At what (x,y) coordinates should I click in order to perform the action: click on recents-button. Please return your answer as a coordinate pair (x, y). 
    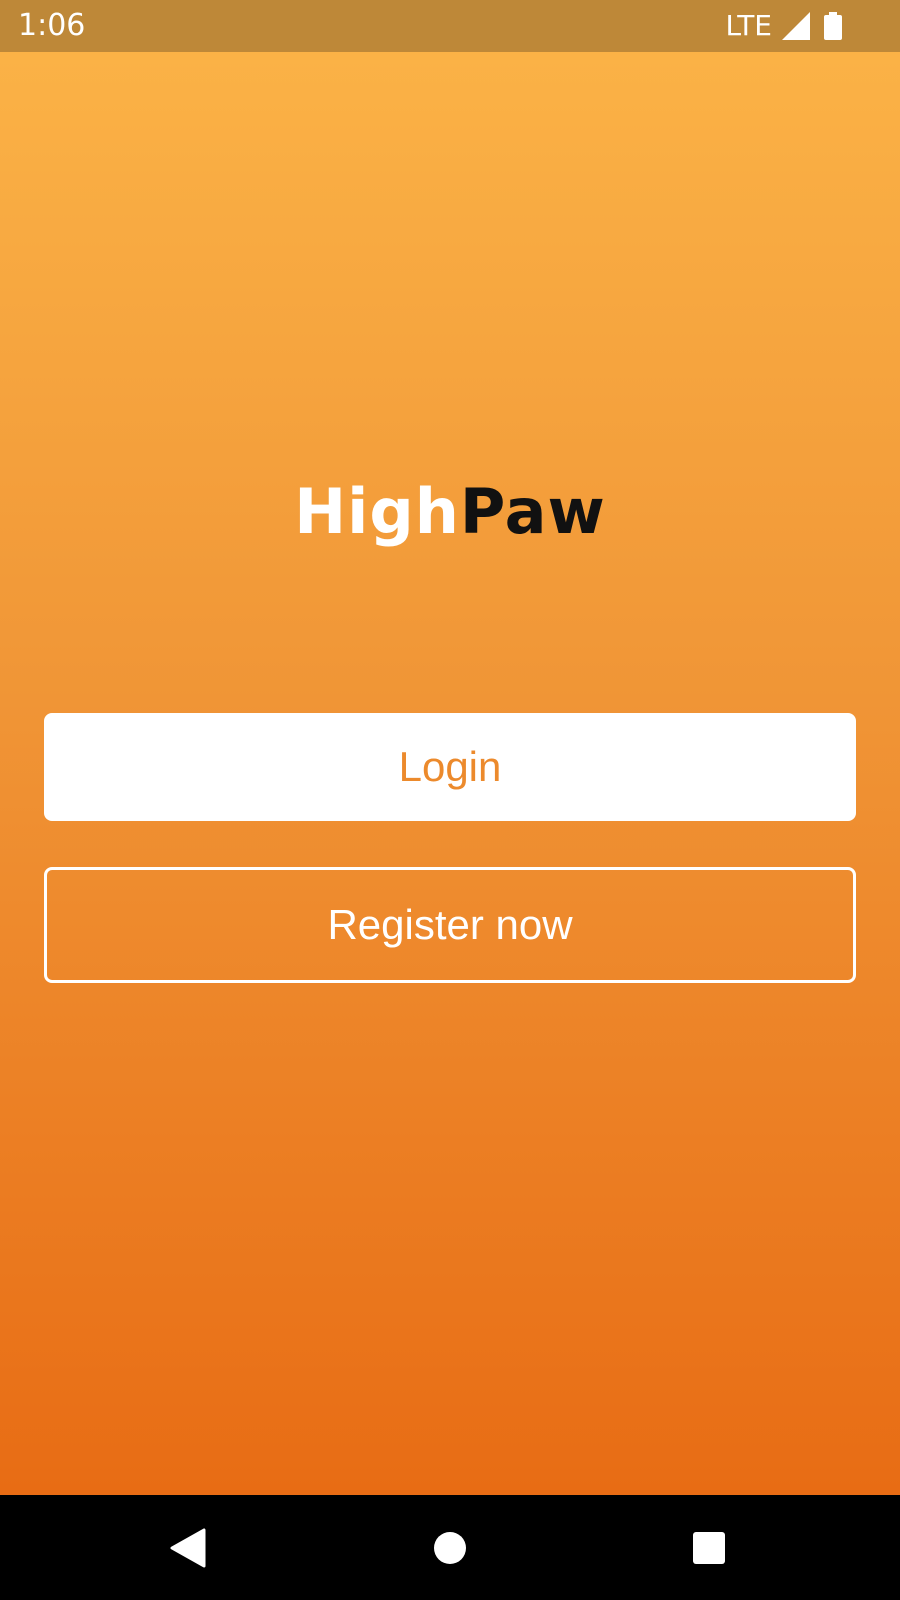
    Looking at the image, I should click on (709, 1548).